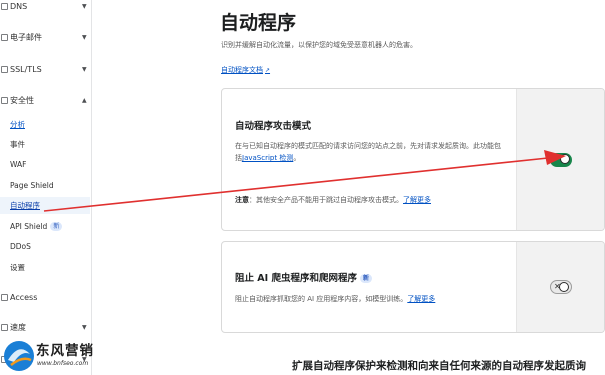 The height and width of the screenshot is (375, 605). Describe the element at coordinates (32, 185) in the screenshot. I see `sidebar-subitem-label: Page Shield` at that location.